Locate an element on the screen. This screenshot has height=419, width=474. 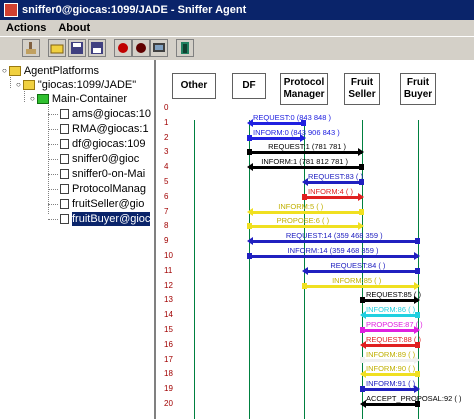
tree-agent: sniffer0-on-Mai is located at coordinates (102, 174).